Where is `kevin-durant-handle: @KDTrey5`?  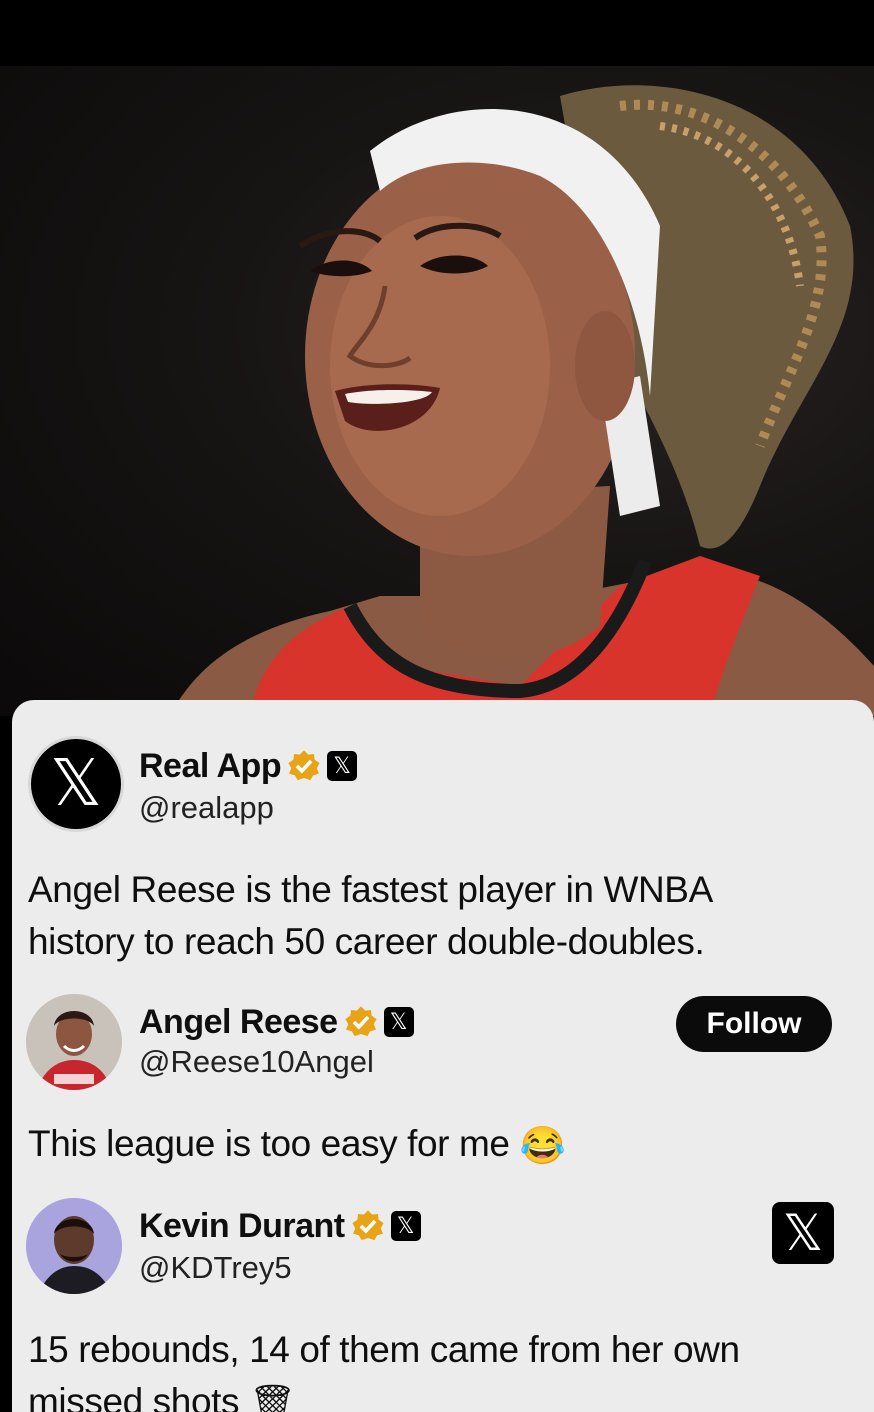
kevin-durant-handle: @KDTrey5 is located at coordinates (215, 1268).